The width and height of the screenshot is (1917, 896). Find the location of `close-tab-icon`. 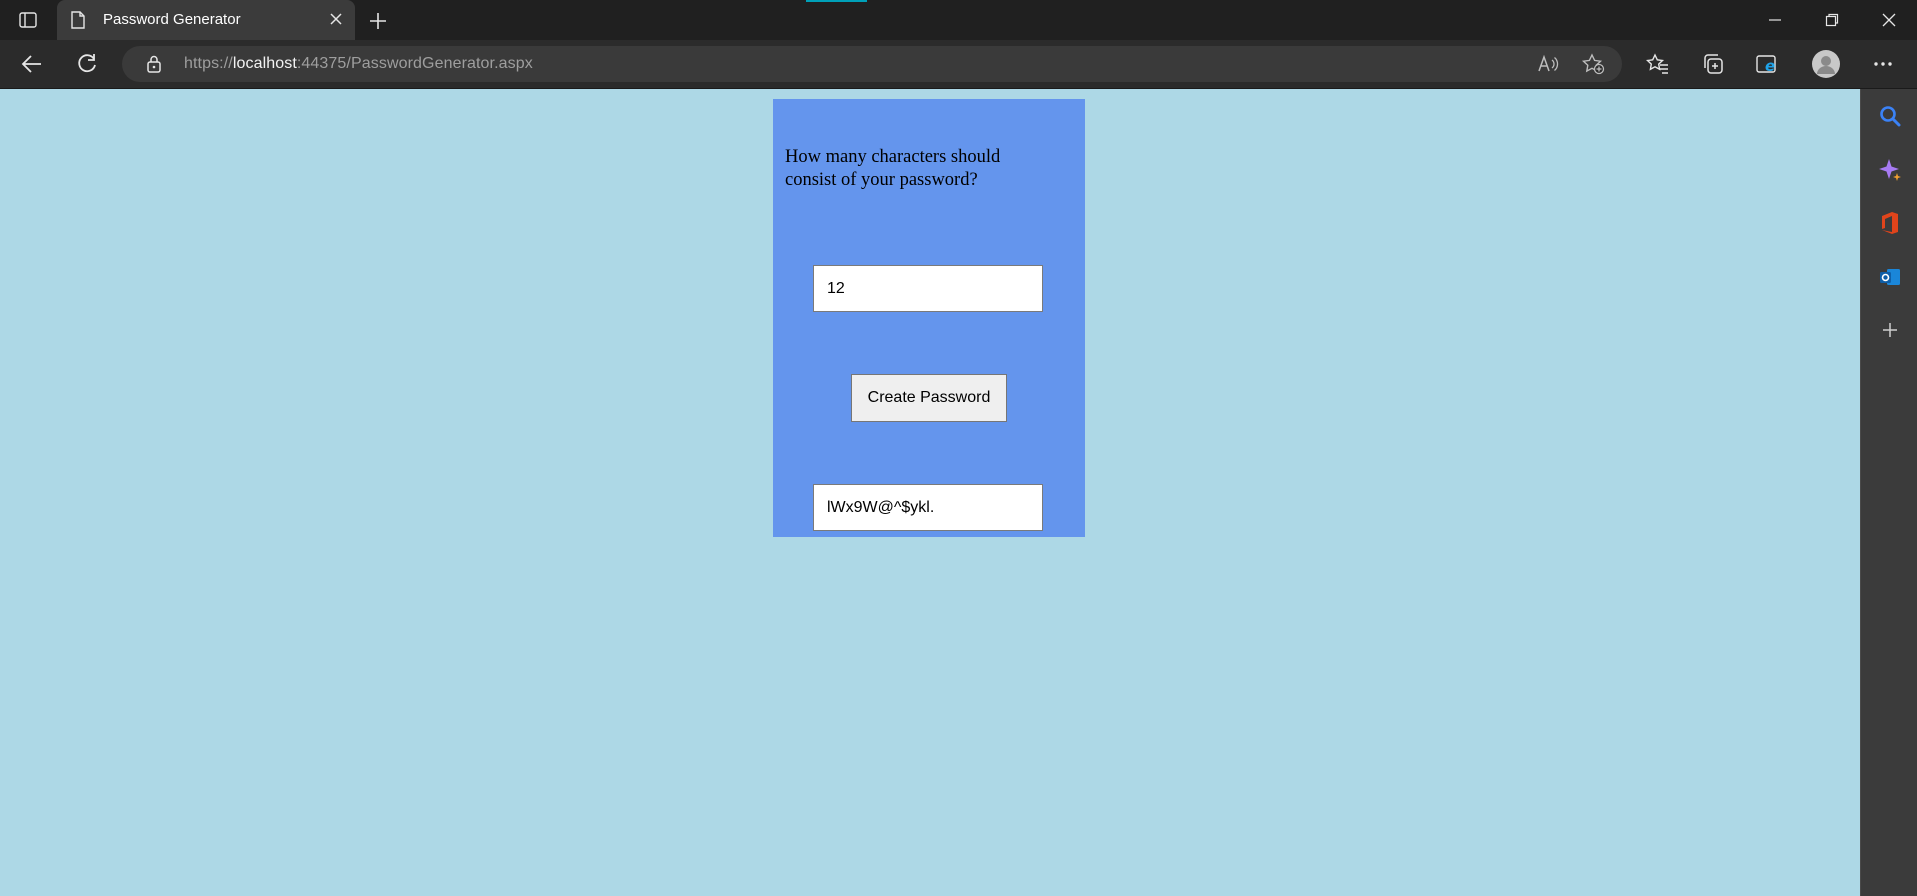

close-tab-icon is located at coordinates (336, 21).